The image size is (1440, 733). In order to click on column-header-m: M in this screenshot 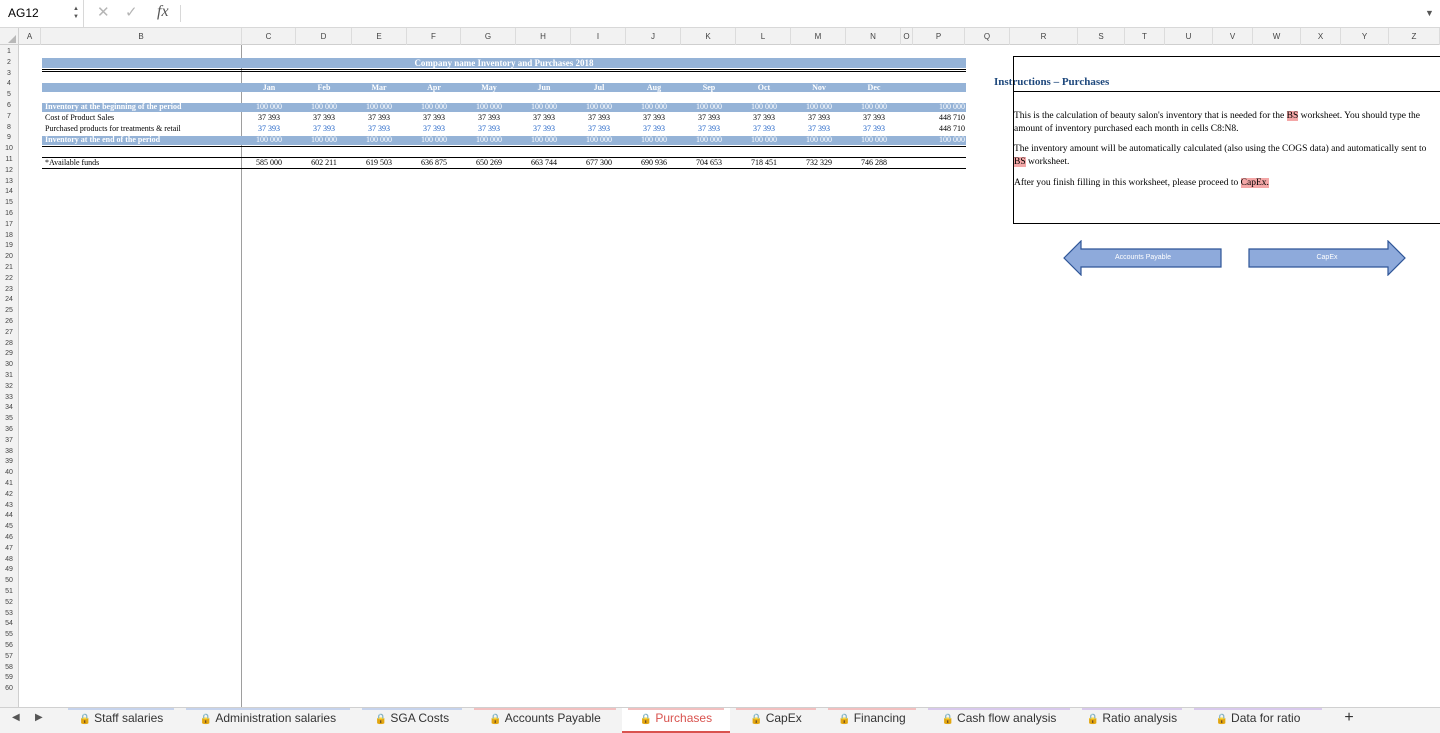, I will do `click(818, 36)`.